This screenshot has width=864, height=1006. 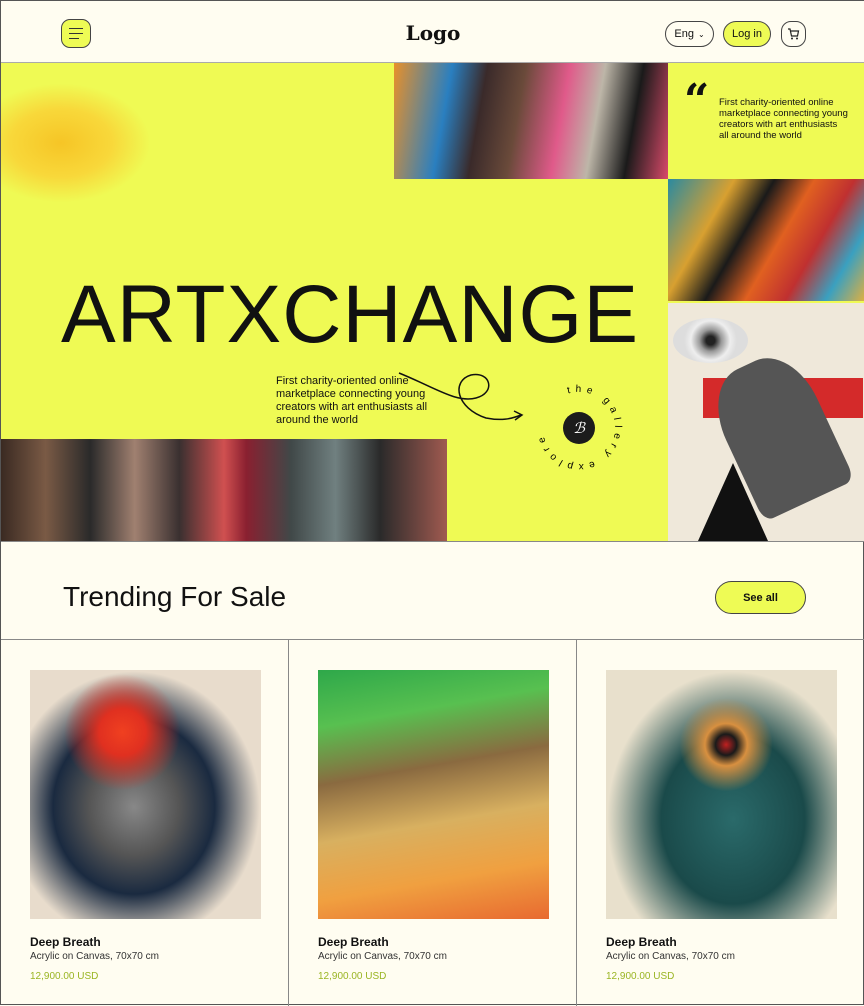 I want to click on explore-gallery-badge: the gallery explore ℬ, so click(x=579, y=428).